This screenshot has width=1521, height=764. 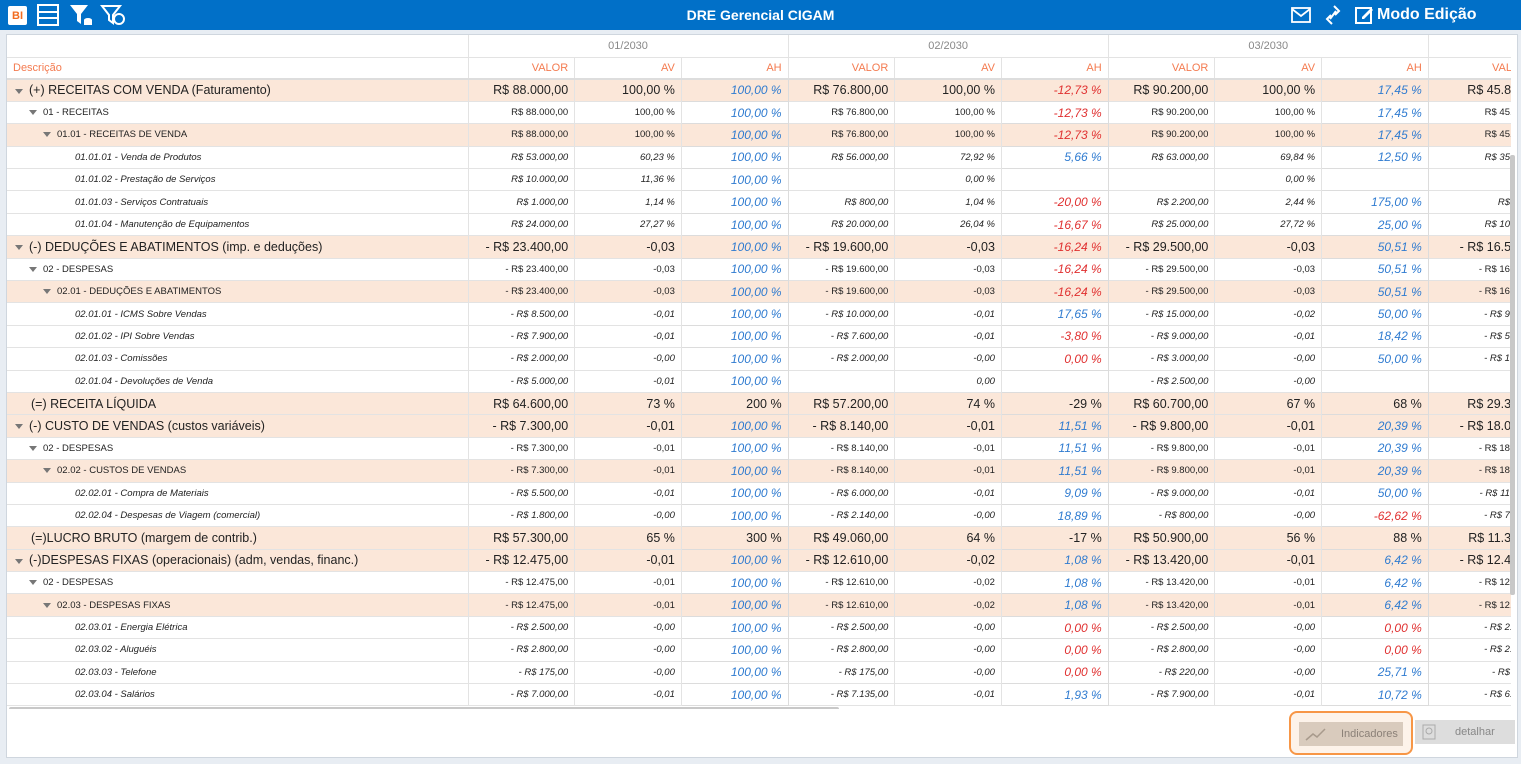 I want to click on row-label: 01 - RECEITAS, so click(x=76, y=113).